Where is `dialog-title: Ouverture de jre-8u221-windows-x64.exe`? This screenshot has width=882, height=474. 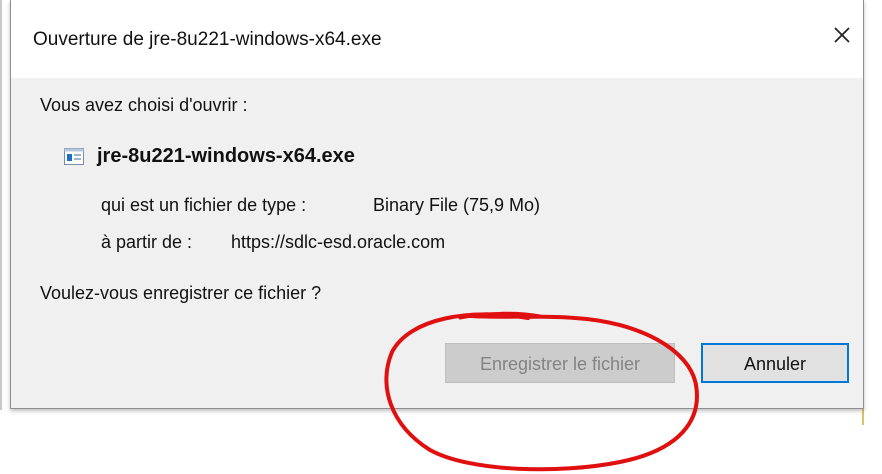 dialog-title: Ouverture de jre-8u221-windows-x64.exe is located at coordinates (207, 39).